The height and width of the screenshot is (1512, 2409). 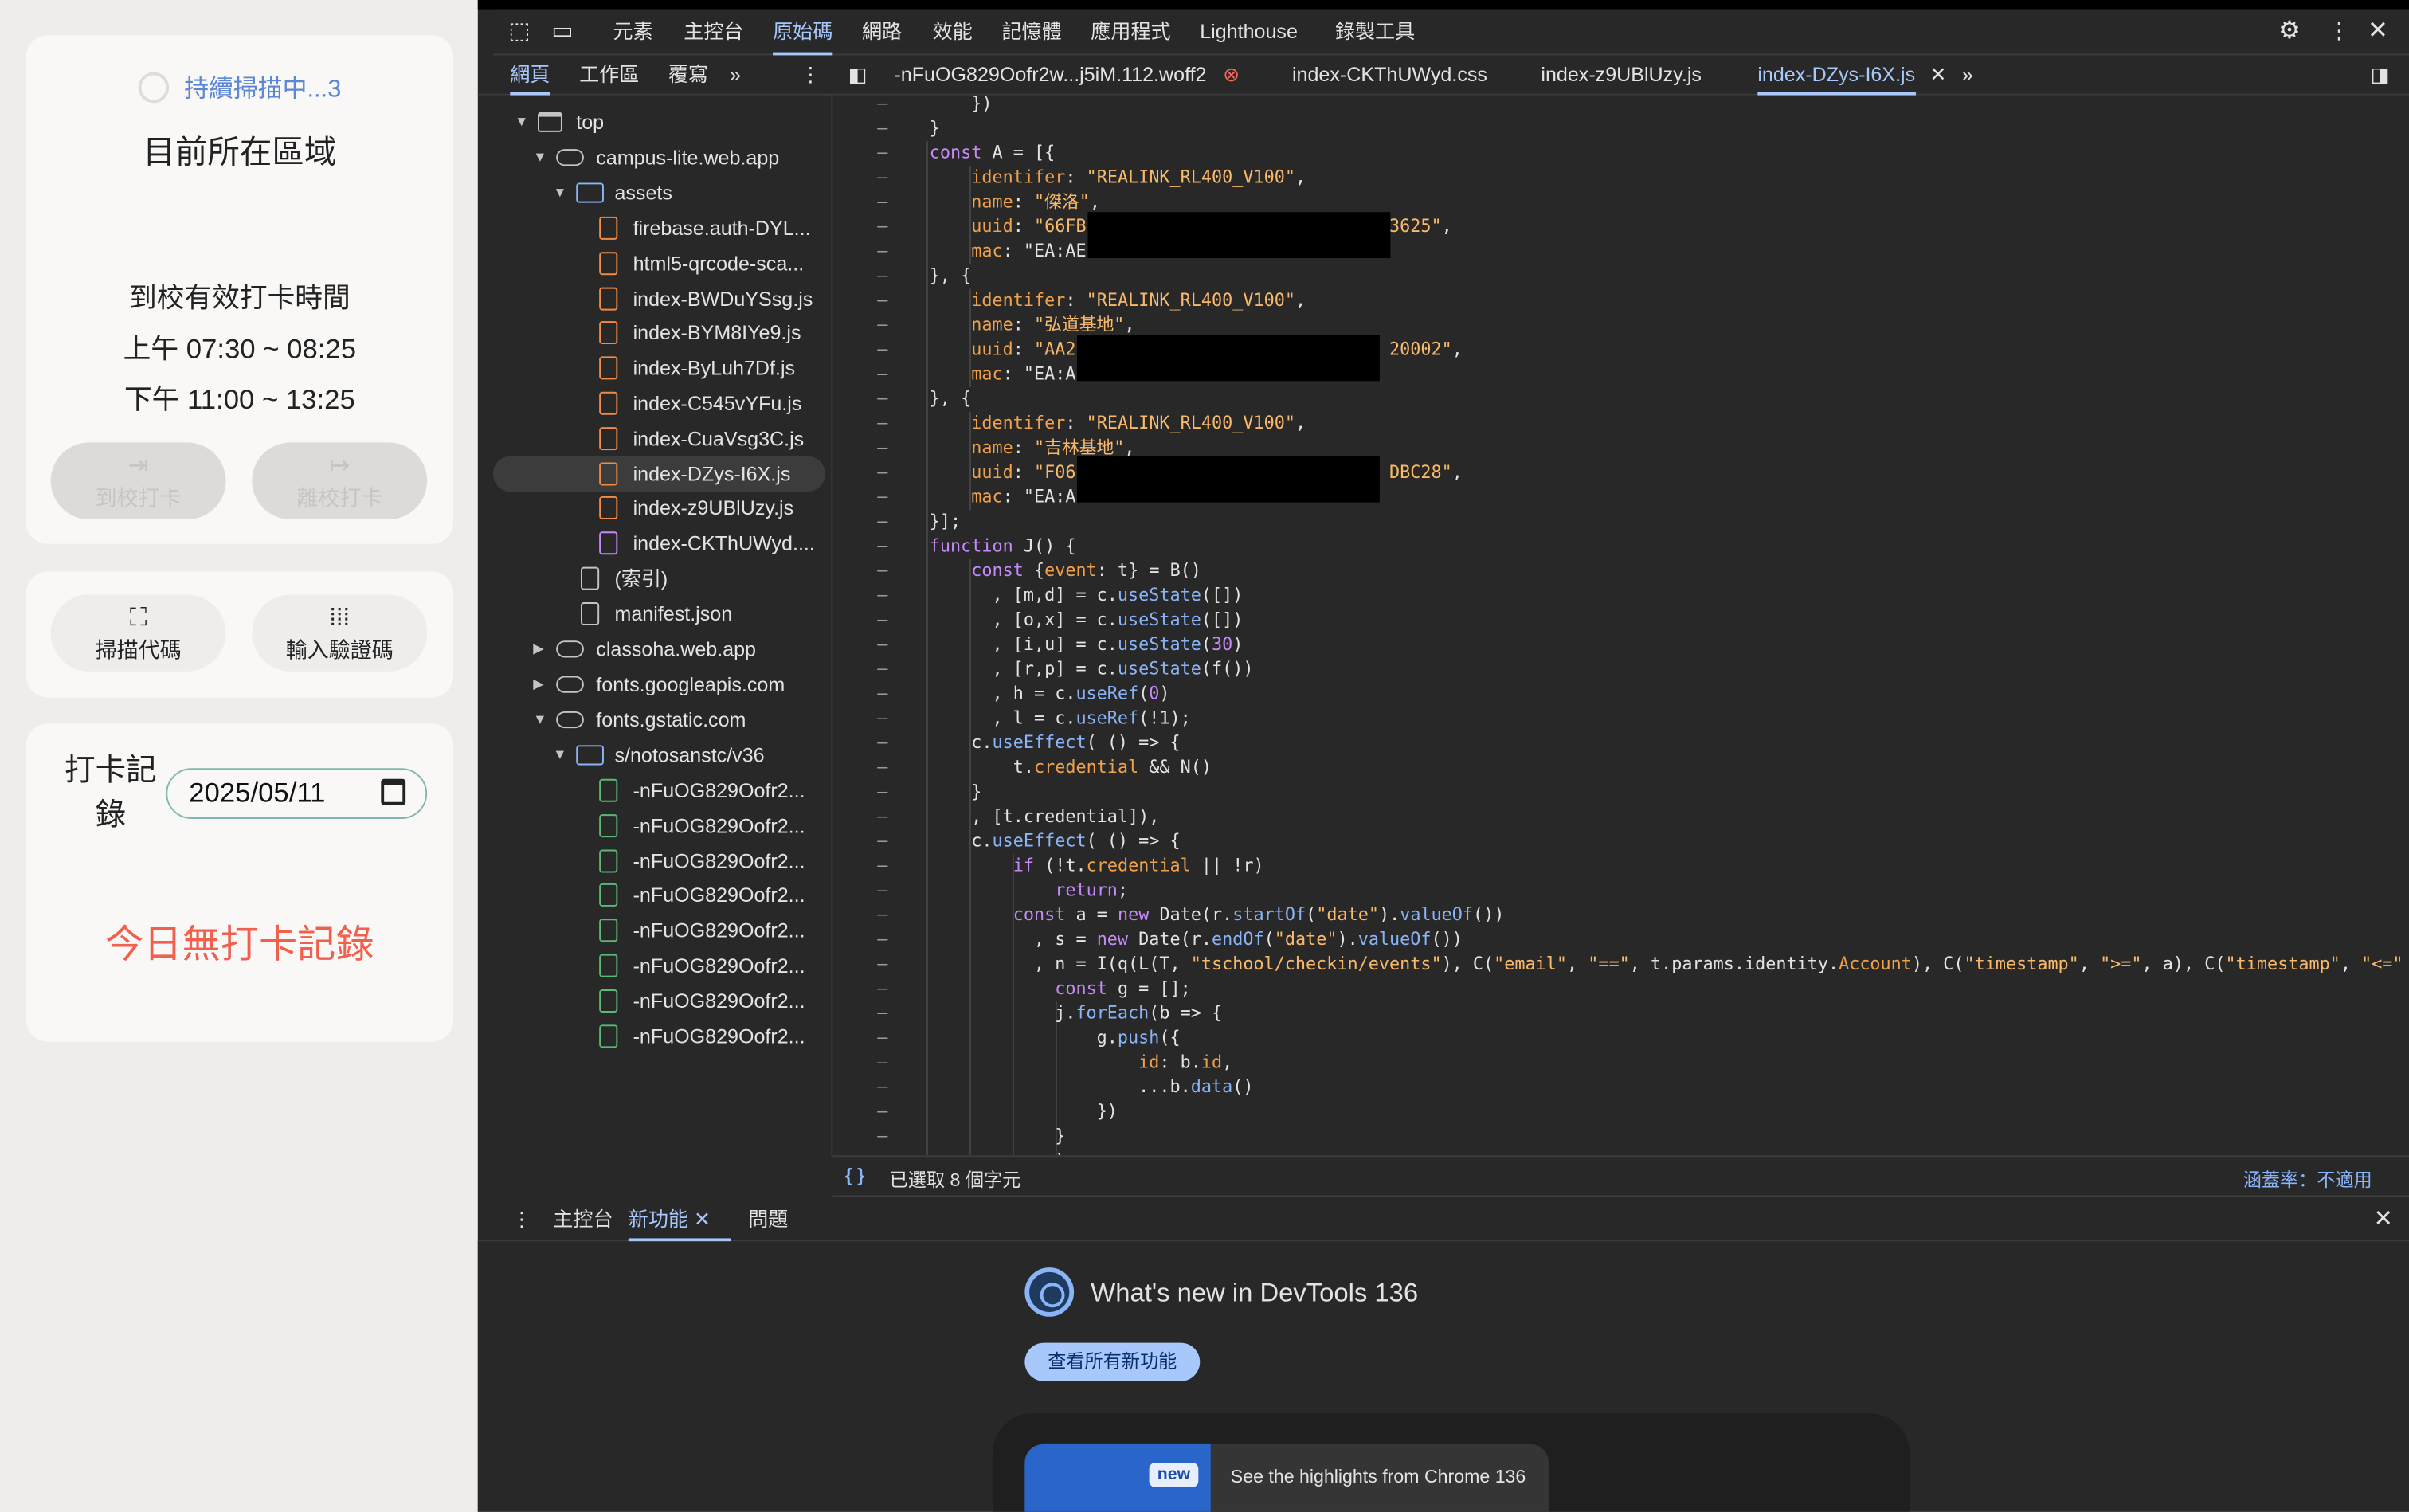 What do you see at coordinates (2380, 75) in the screenshot?
I see `toggle-debugger-icon: ◨` at bounding box center [2380, 75].